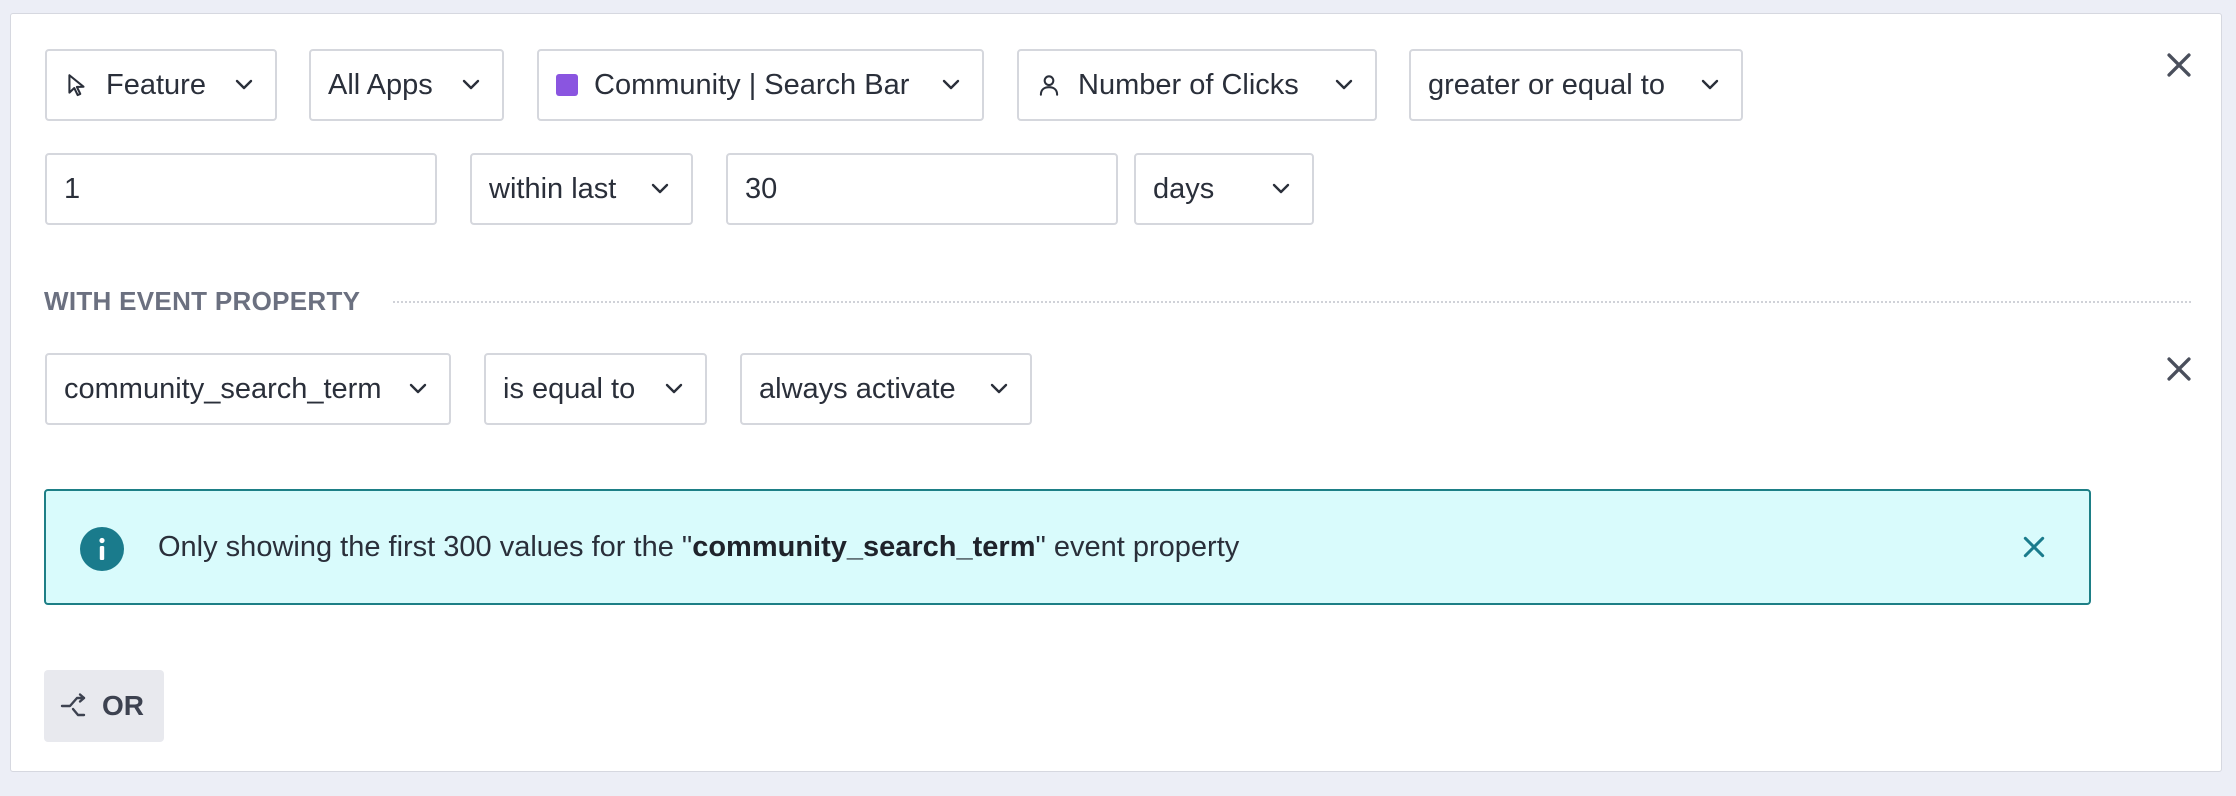 Image resolution: width=2236 pixels, height=796 pixels. I want to click on property-operator-label: is equal to, so click(569, 388).